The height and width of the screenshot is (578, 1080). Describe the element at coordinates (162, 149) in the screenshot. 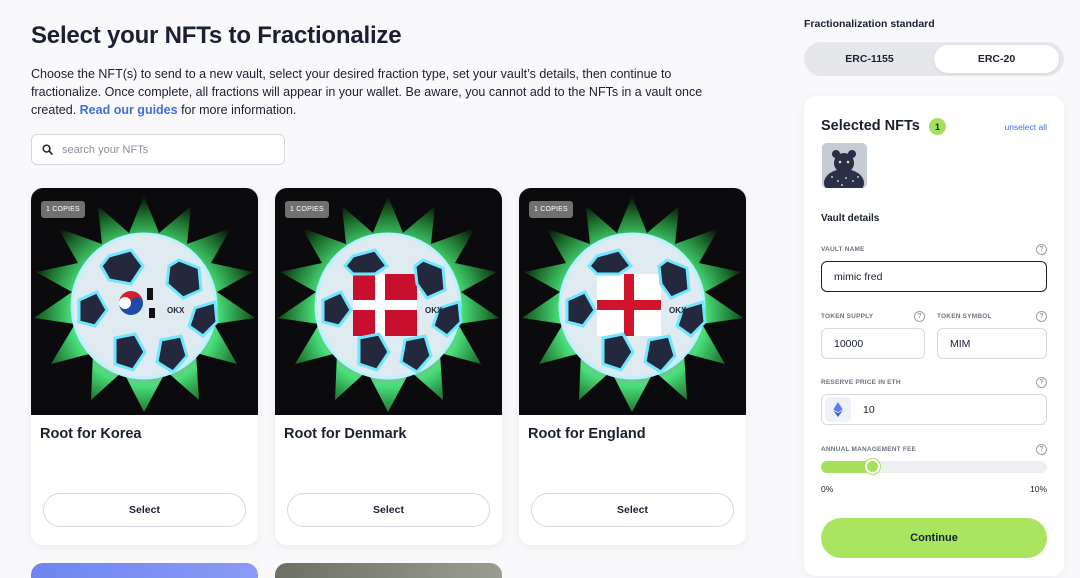

I see `search-input` at that location.